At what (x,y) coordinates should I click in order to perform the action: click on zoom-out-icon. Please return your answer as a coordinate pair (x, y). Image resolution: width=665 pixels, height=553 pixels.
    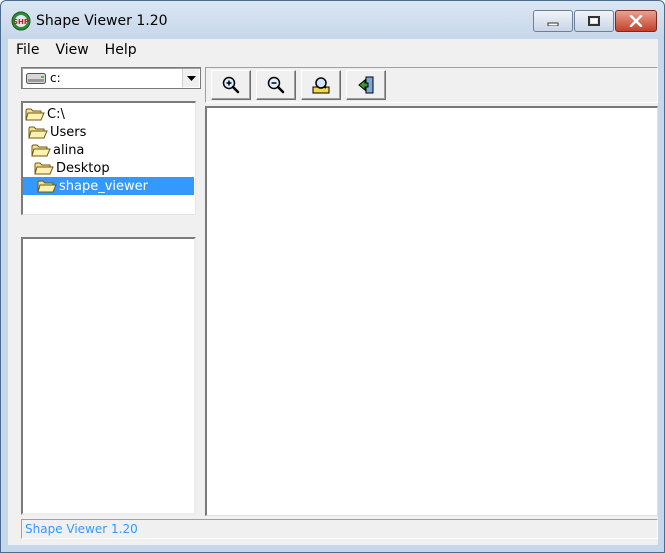
    Looking at the image, I should click on (276, 85).